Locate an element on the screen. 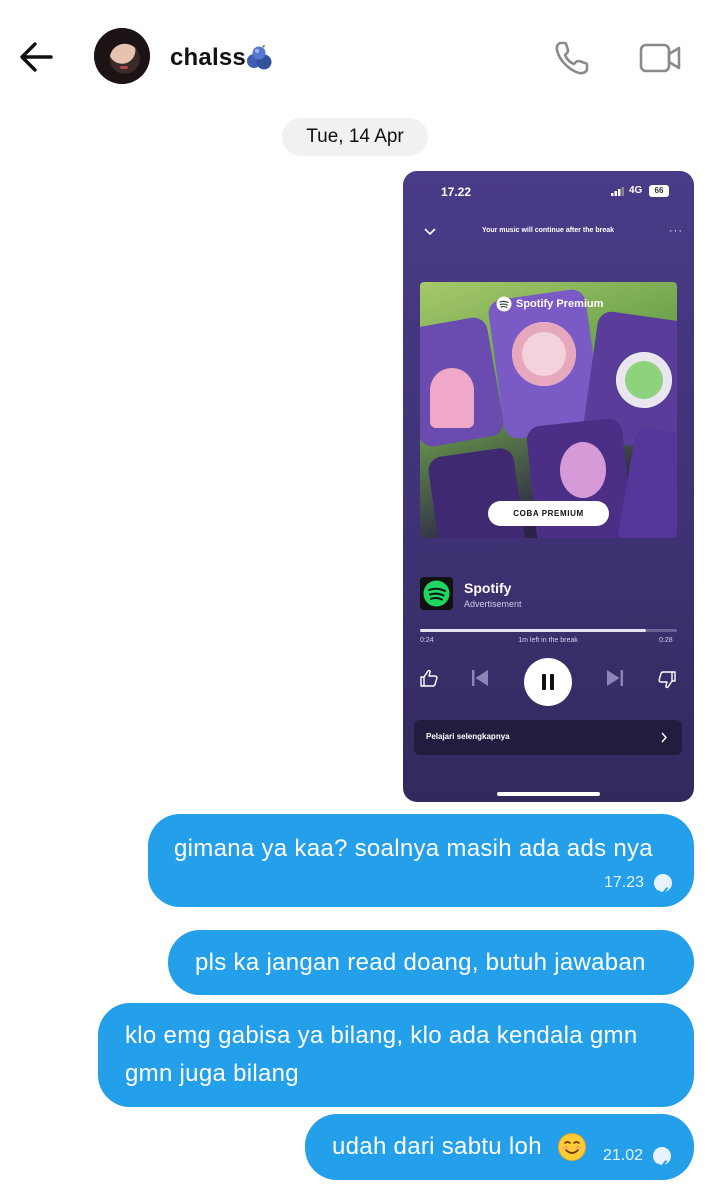 The image size is (710, 1200). previous-track-icon is located at coordinates (480, 678).